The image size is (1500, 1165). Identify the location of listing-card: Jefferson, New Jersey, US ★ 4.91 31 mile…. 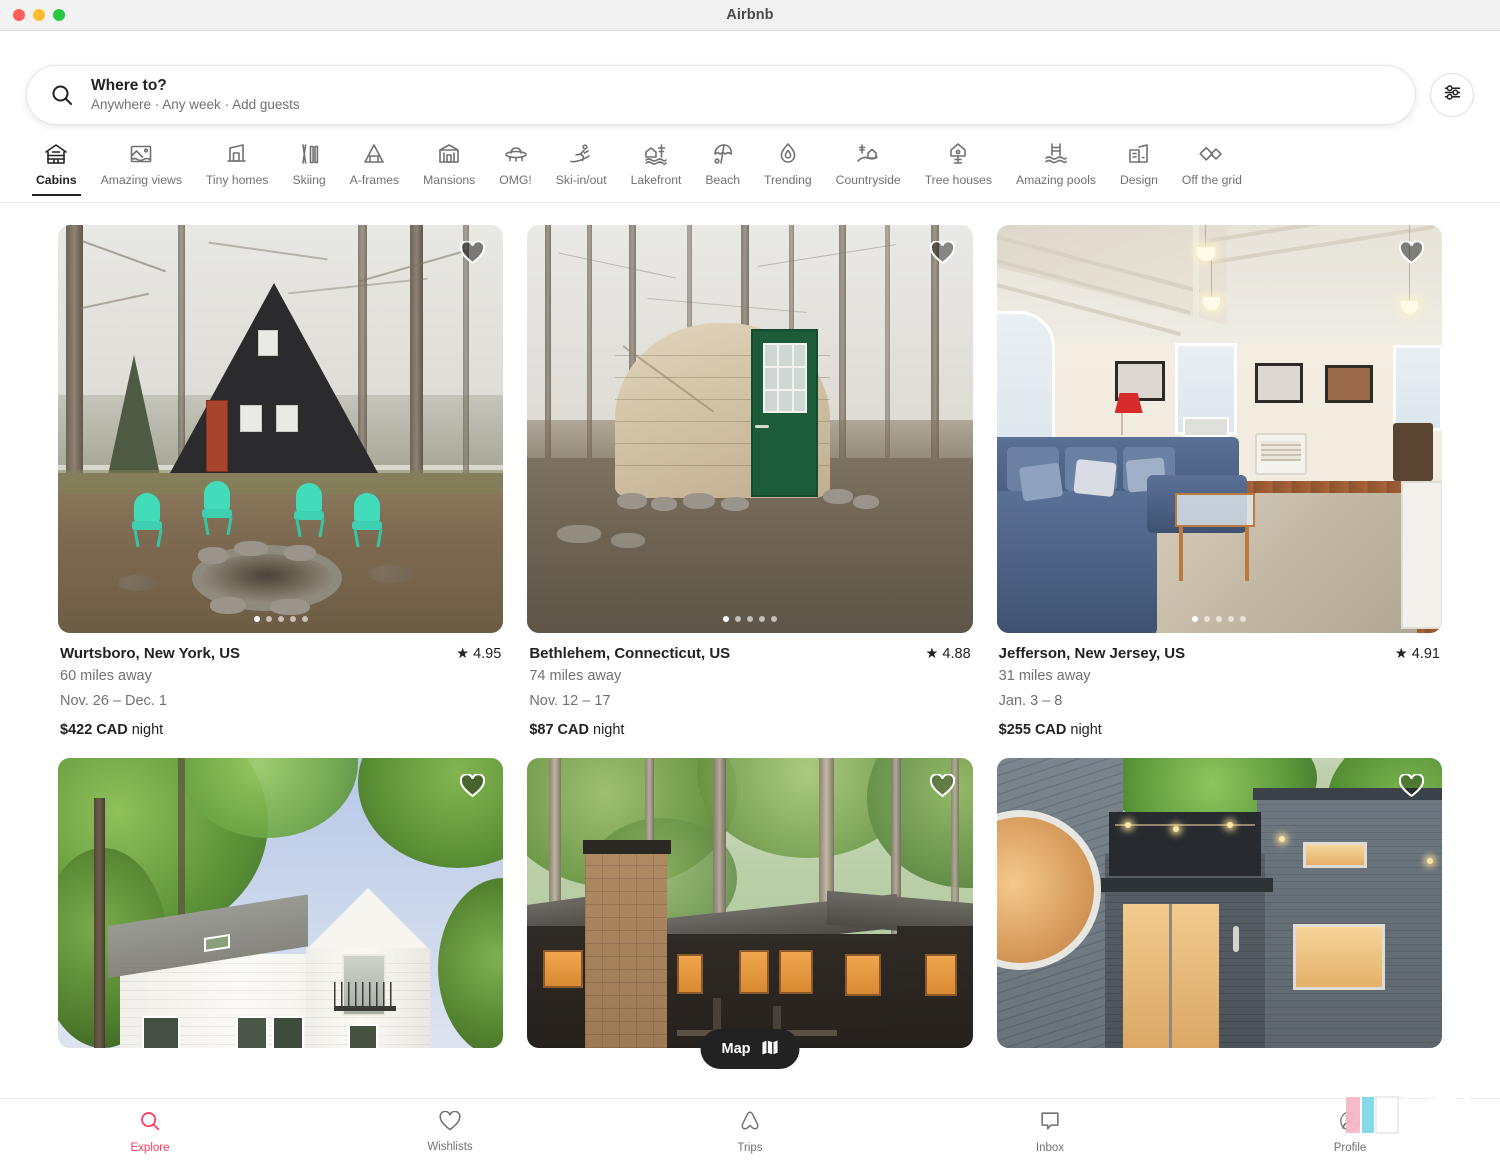
(1219, 481).